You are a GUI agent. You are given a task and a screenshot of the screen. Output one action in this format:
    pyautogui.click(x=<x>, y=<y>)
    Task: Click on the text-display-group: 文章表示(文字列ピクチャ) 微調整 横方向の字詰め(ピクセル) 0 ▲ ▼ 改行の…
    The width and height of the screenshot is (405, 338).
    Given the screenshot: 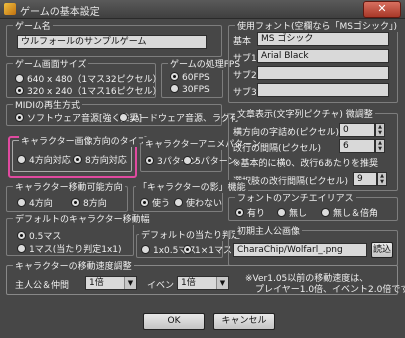 What is the action you would take?
    pyautogui.click(x=313, y=149)
    